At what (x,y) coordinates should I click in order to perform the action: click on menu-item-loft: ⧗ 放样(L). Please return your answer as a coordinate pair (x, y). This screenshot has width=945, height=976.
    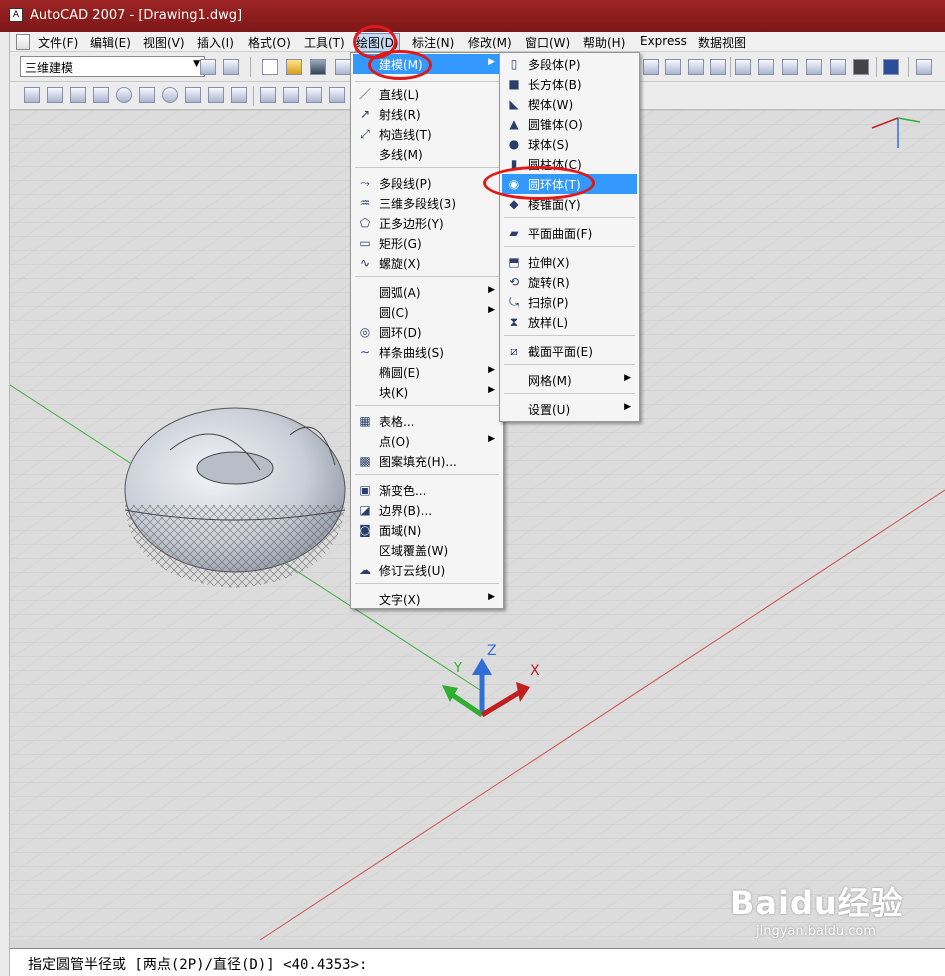
    Looking at the image, I should click on (569, 322).